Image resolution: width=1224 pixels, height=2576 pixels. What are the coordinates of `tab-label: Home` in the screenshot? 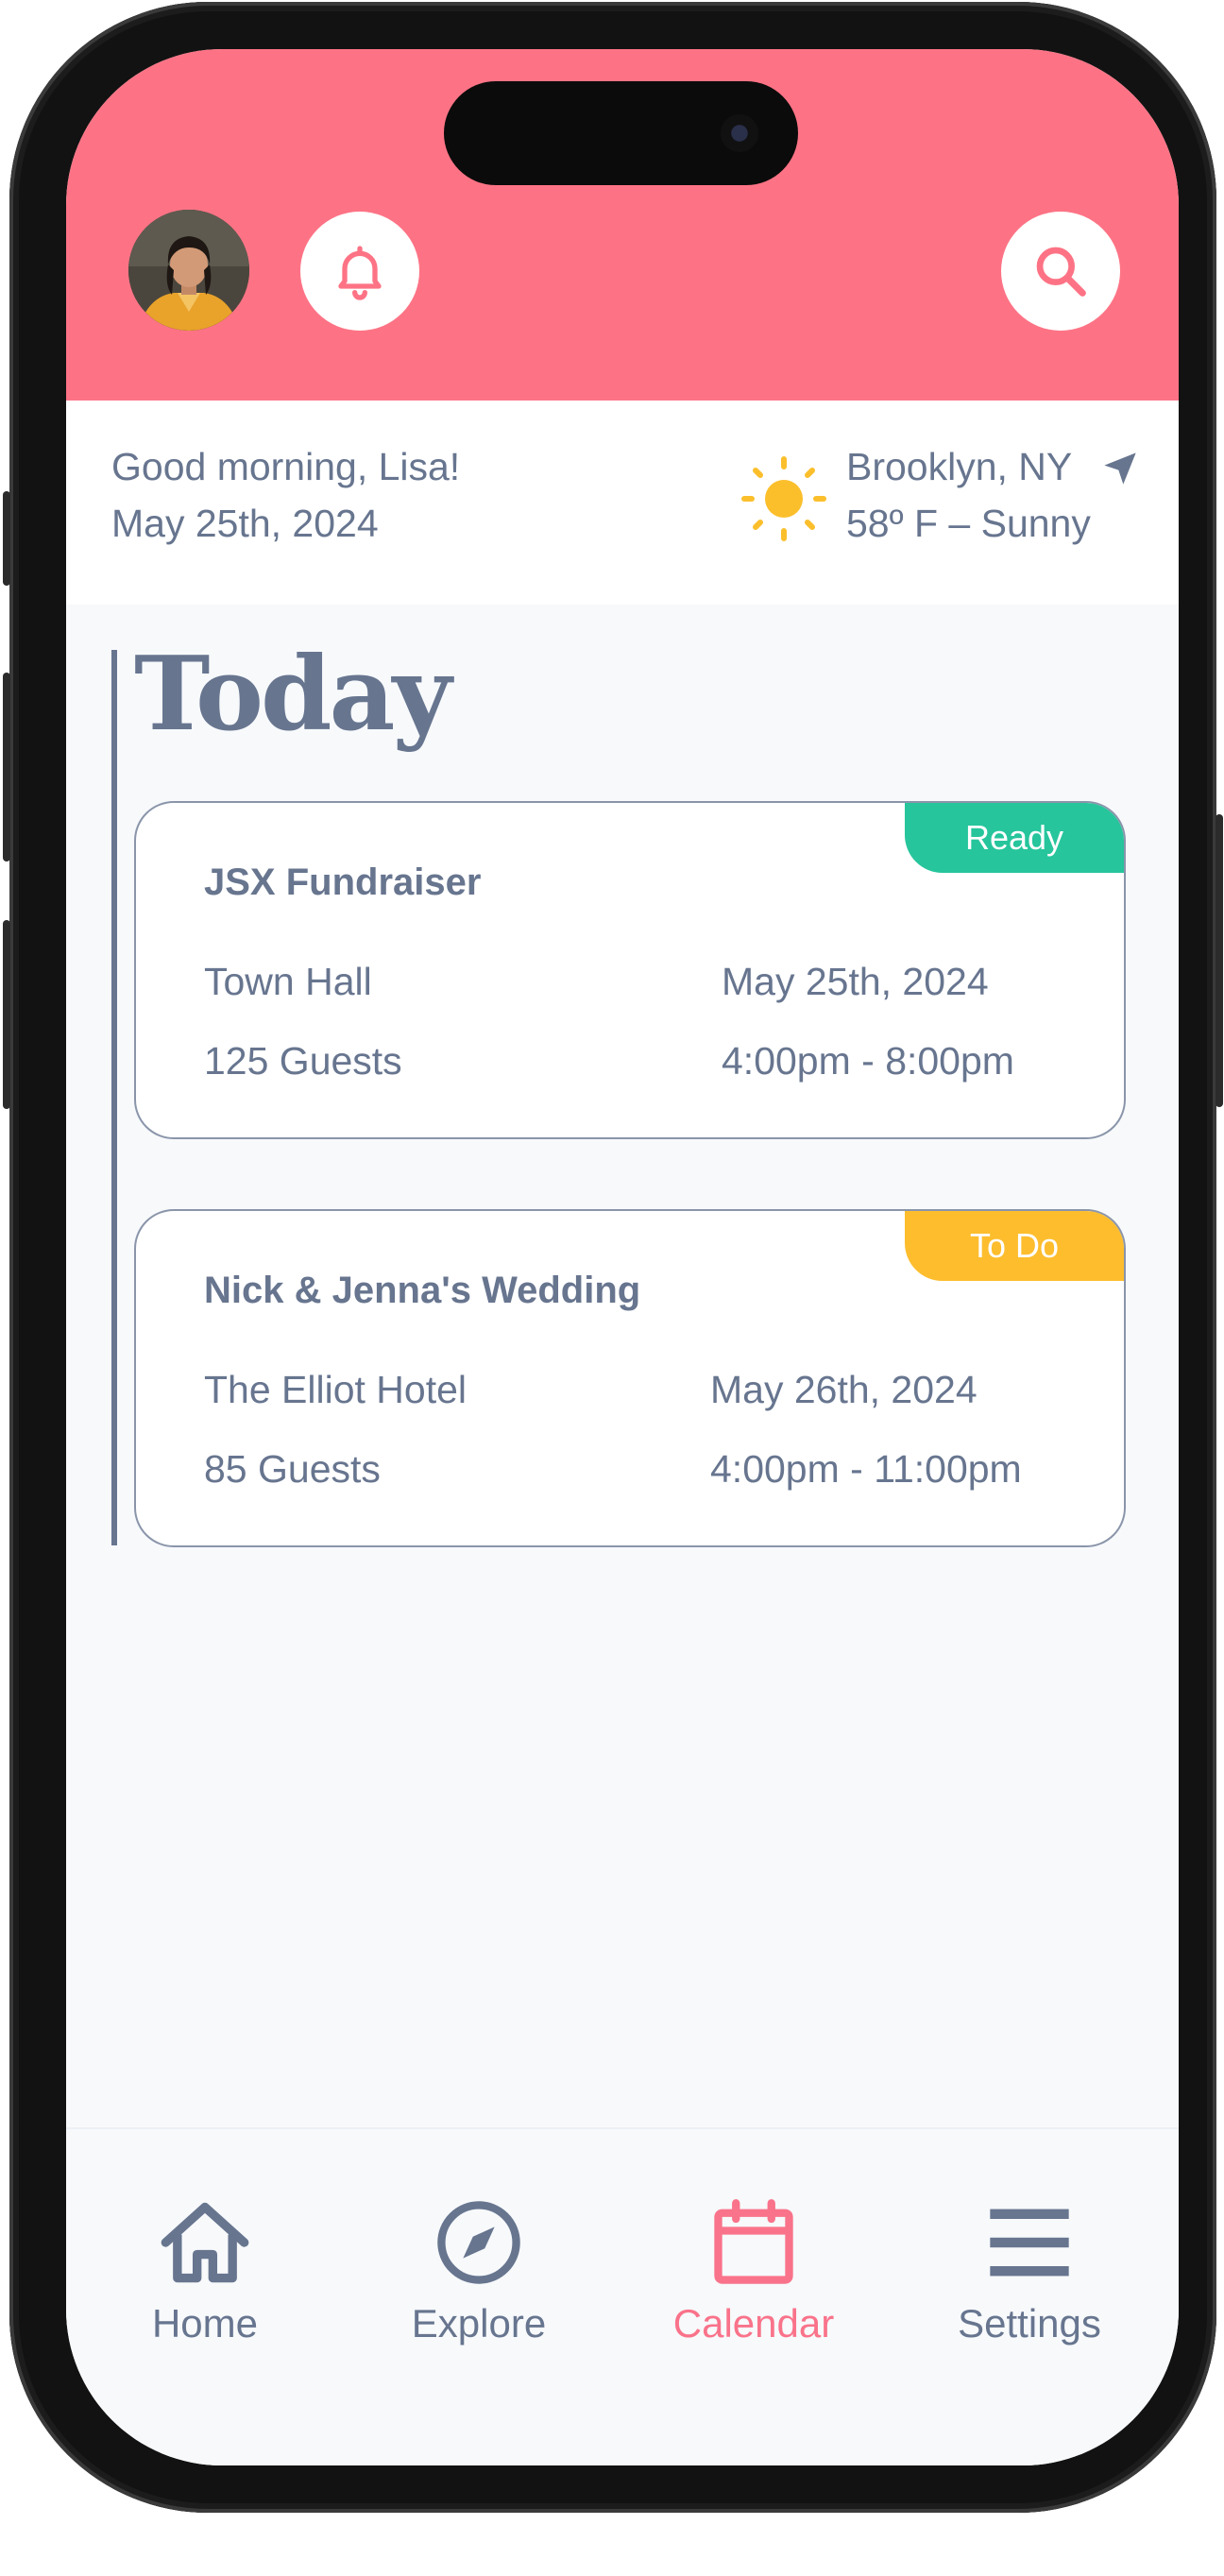 It's located at (205, 2323).